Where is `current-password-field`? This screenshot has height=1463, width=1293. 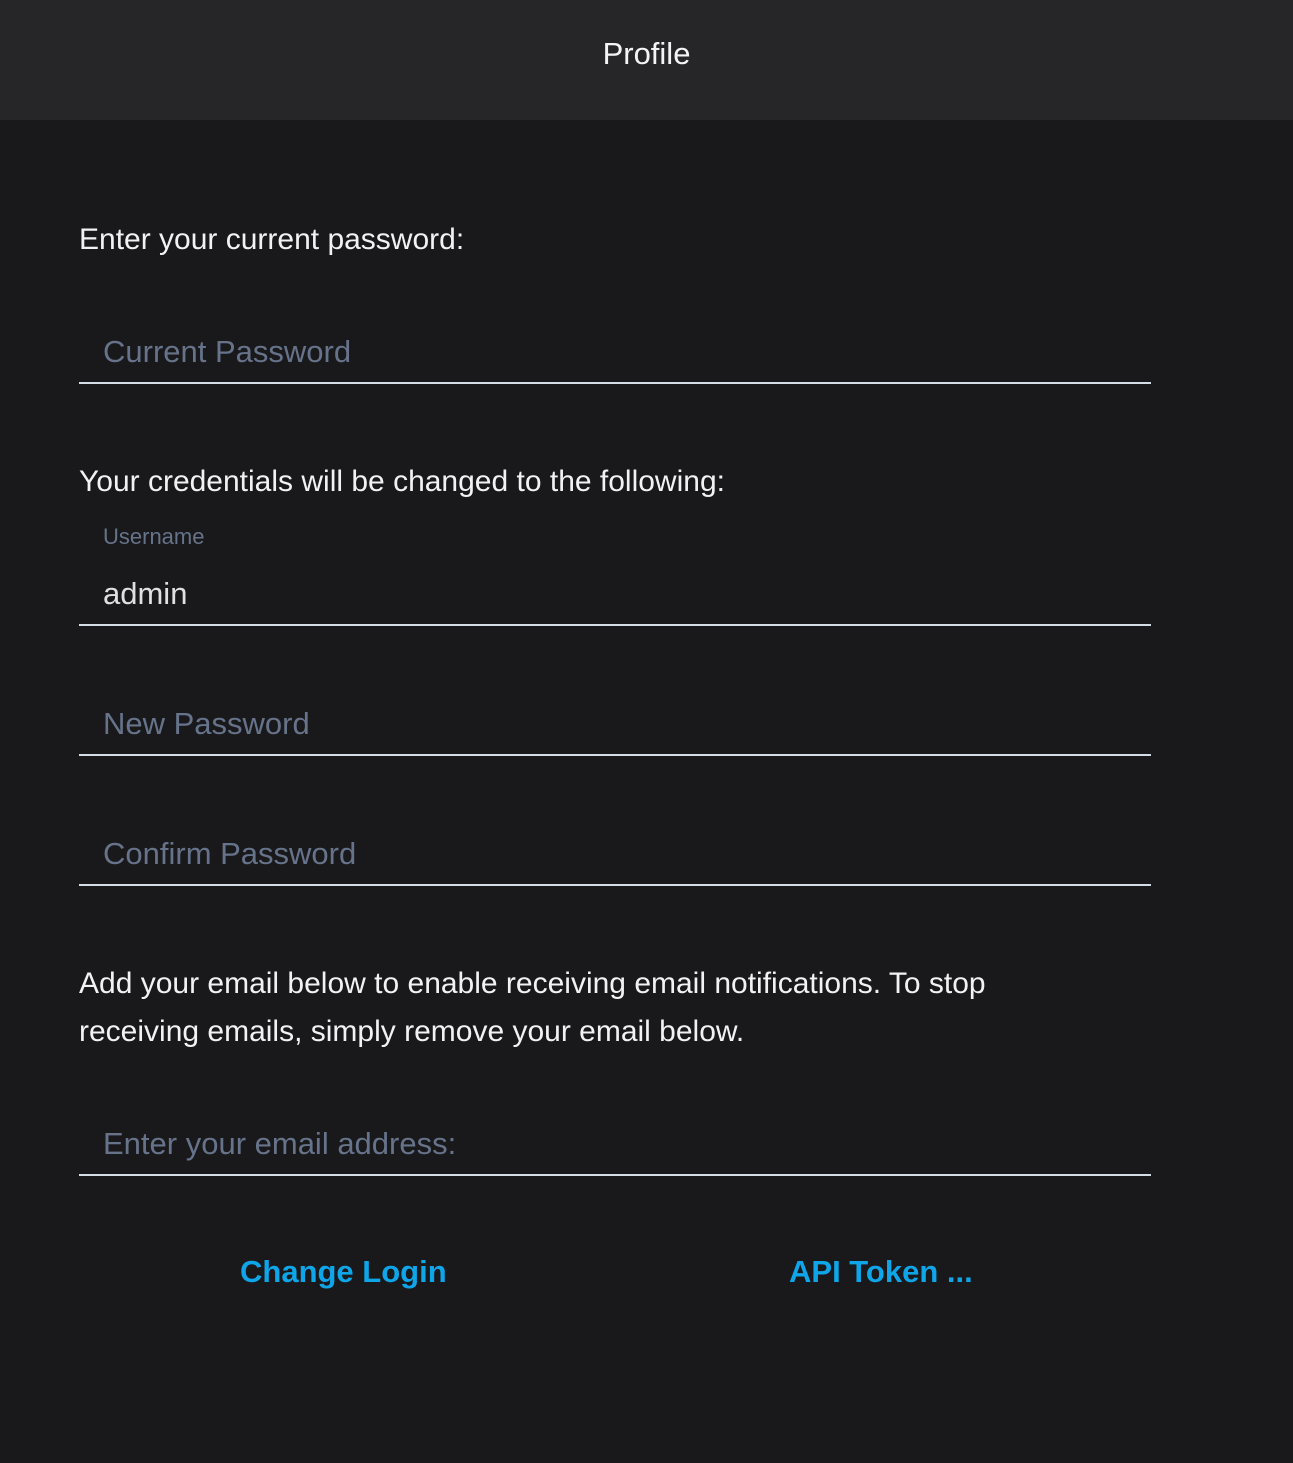 current-password-field is located at coordinates (615, 353).